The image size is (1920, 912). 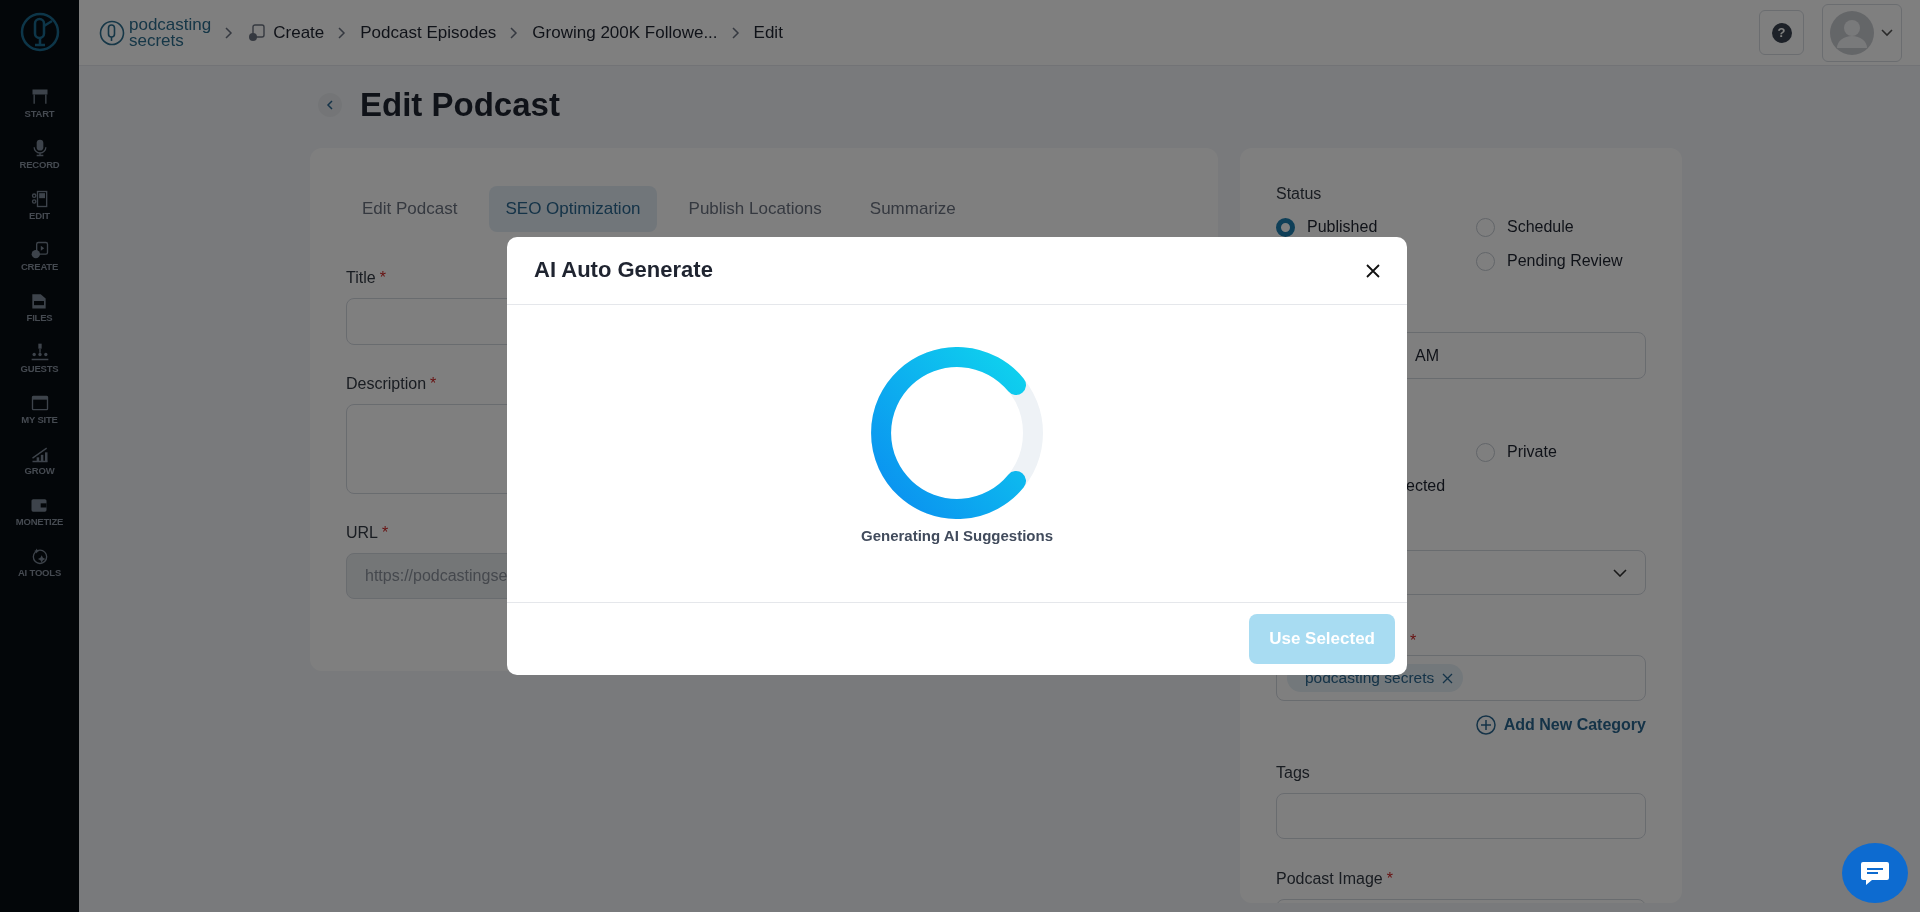 I want to click on chat-icon, so click(x=1875, y=873).